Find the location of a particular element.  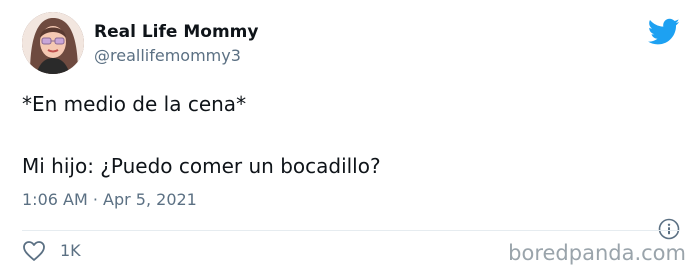

watermark: boredpanda.com is located at coordinates (597, 253).